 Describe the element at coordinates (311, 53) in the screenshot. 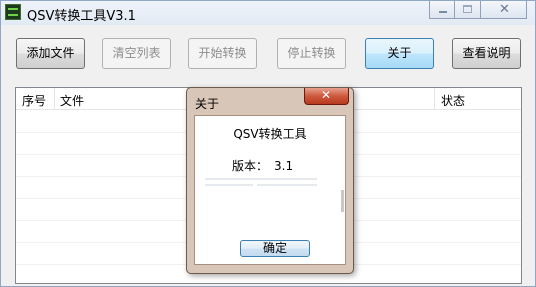

I see `stop-convert-button: 停止转换` at that location.